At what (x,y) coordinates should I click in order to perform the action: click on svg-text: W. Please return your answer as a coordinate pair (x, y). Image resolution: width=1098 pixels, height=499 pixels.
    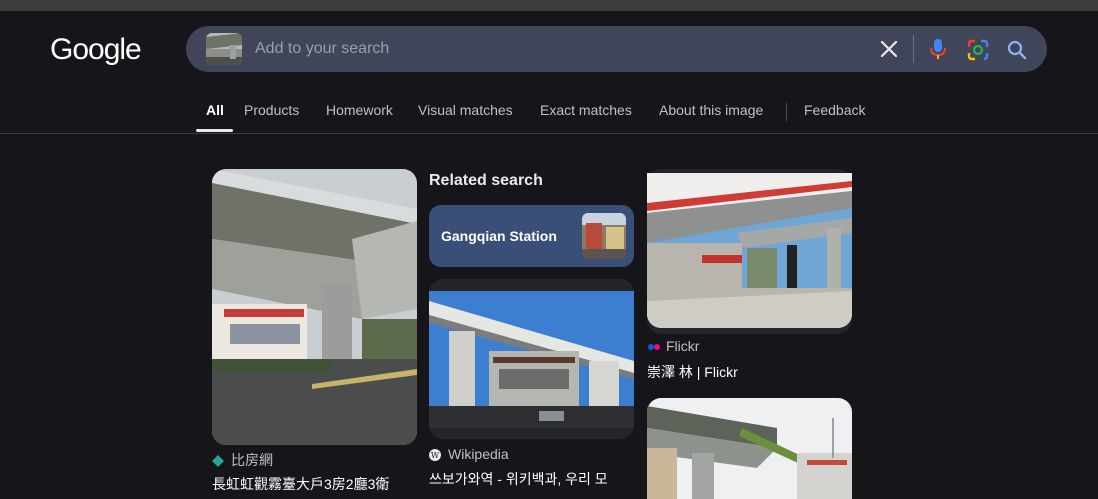
    Looking at the image, I should click on (435, 455).